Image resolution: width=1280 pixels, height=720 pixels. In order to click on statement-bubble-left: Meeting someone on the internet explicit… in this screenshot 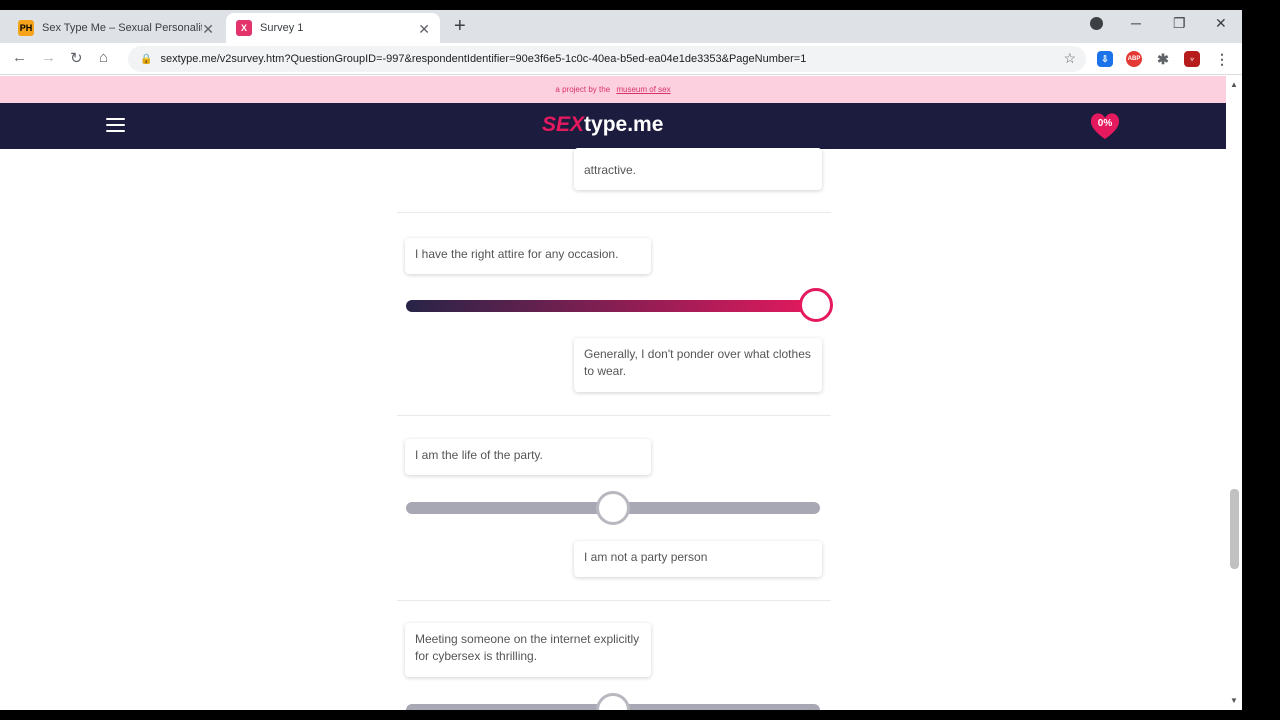, I will do `click(528, 650)`.